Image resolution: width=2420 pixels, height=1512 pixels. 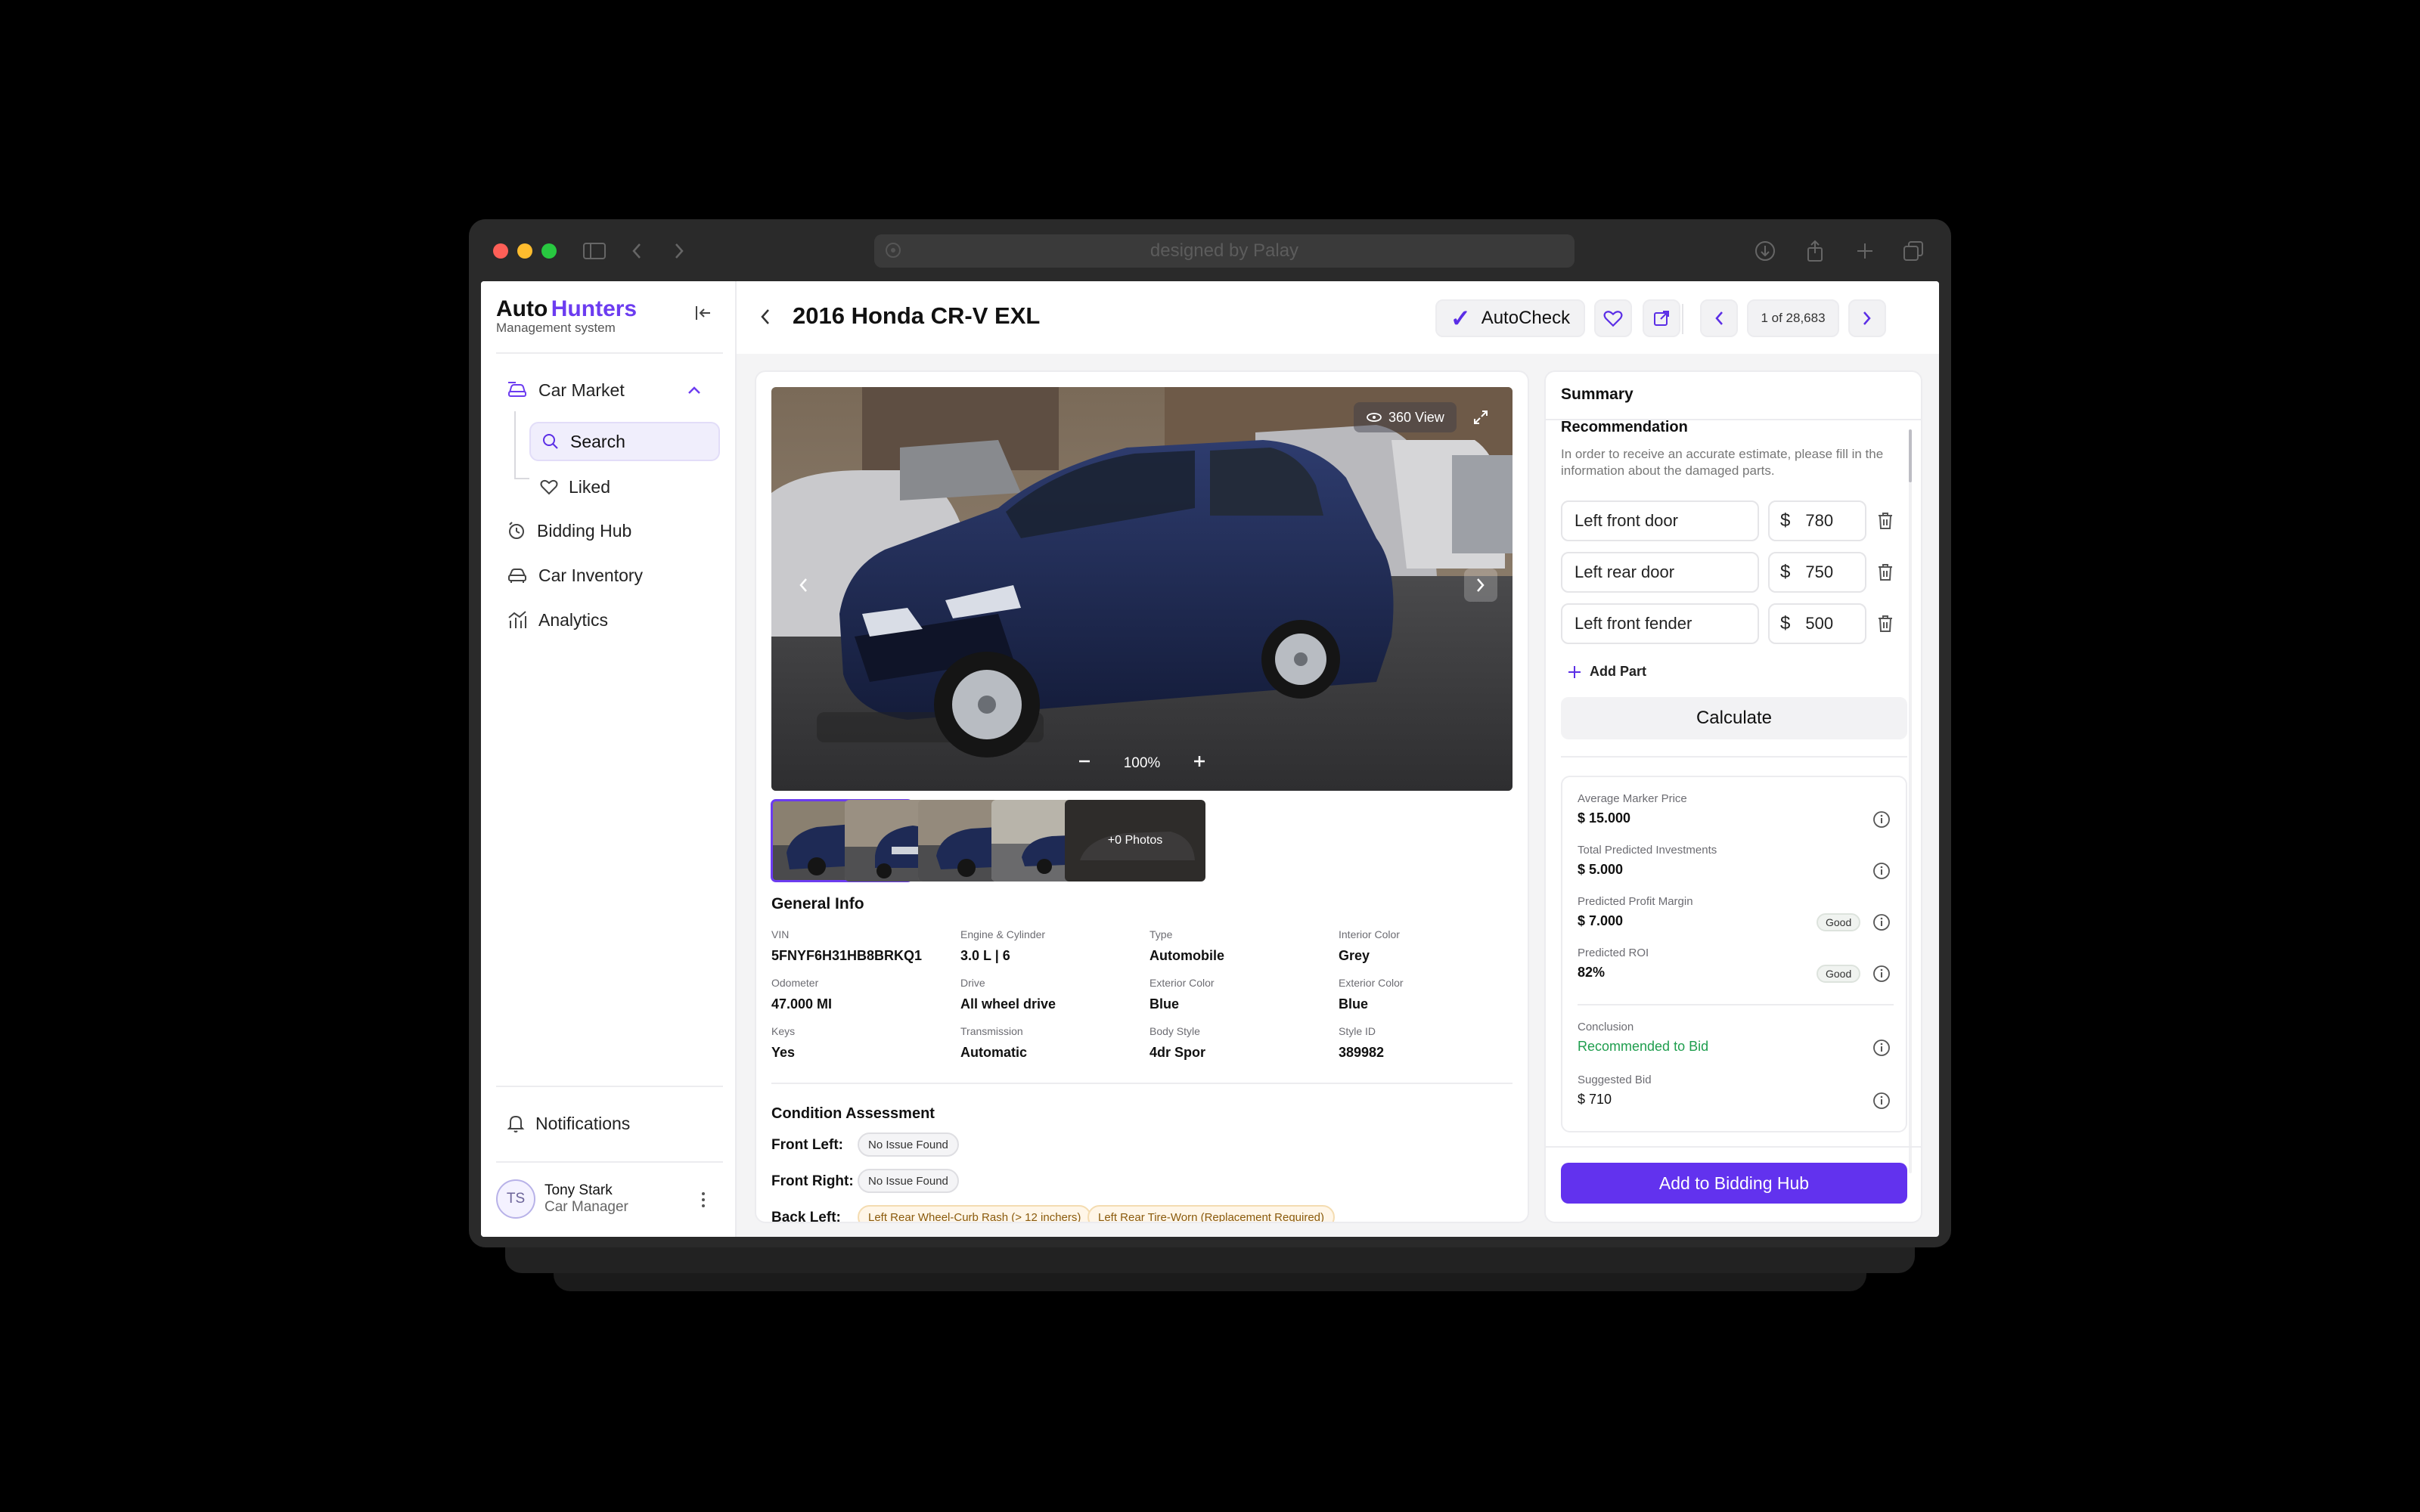 I want to click on zoom-in-icon, so click(x=1199, y=763).